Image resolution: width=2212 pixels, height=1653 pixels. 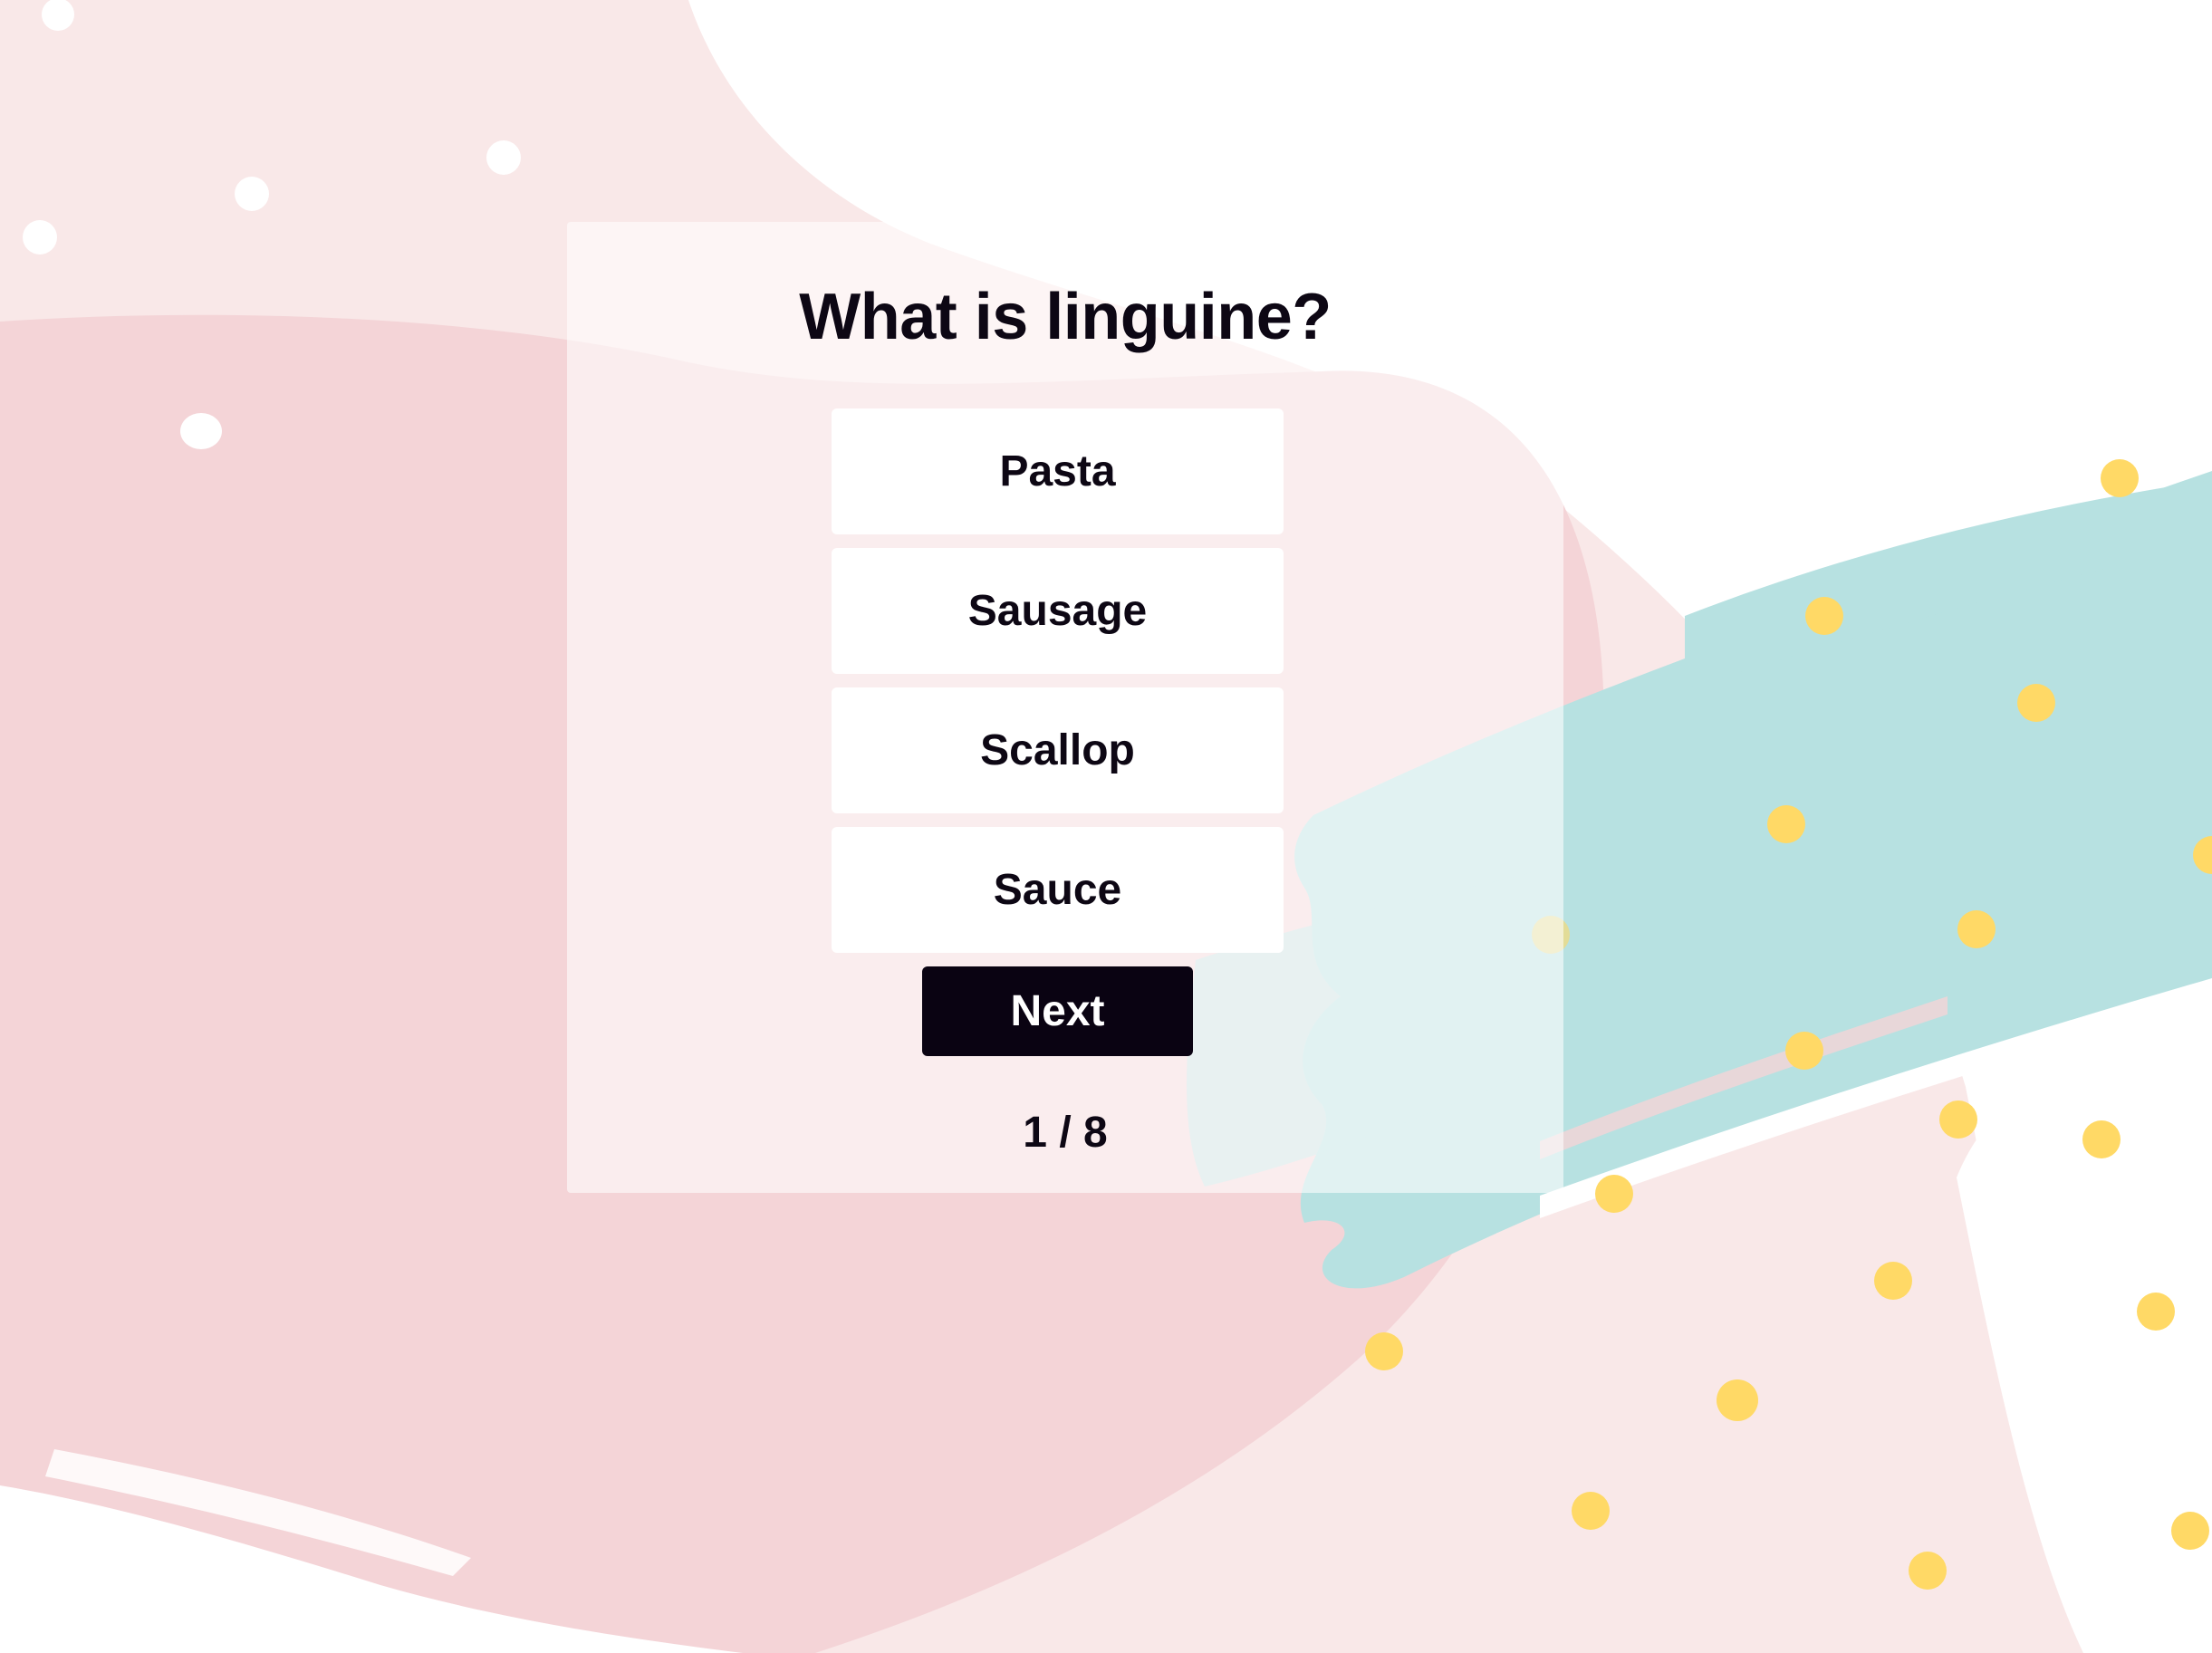 What do you see at coordinates (1066, 317) in the screenshot?
I see `question-title: What is linguine?` at bounding box center [1066, 317].